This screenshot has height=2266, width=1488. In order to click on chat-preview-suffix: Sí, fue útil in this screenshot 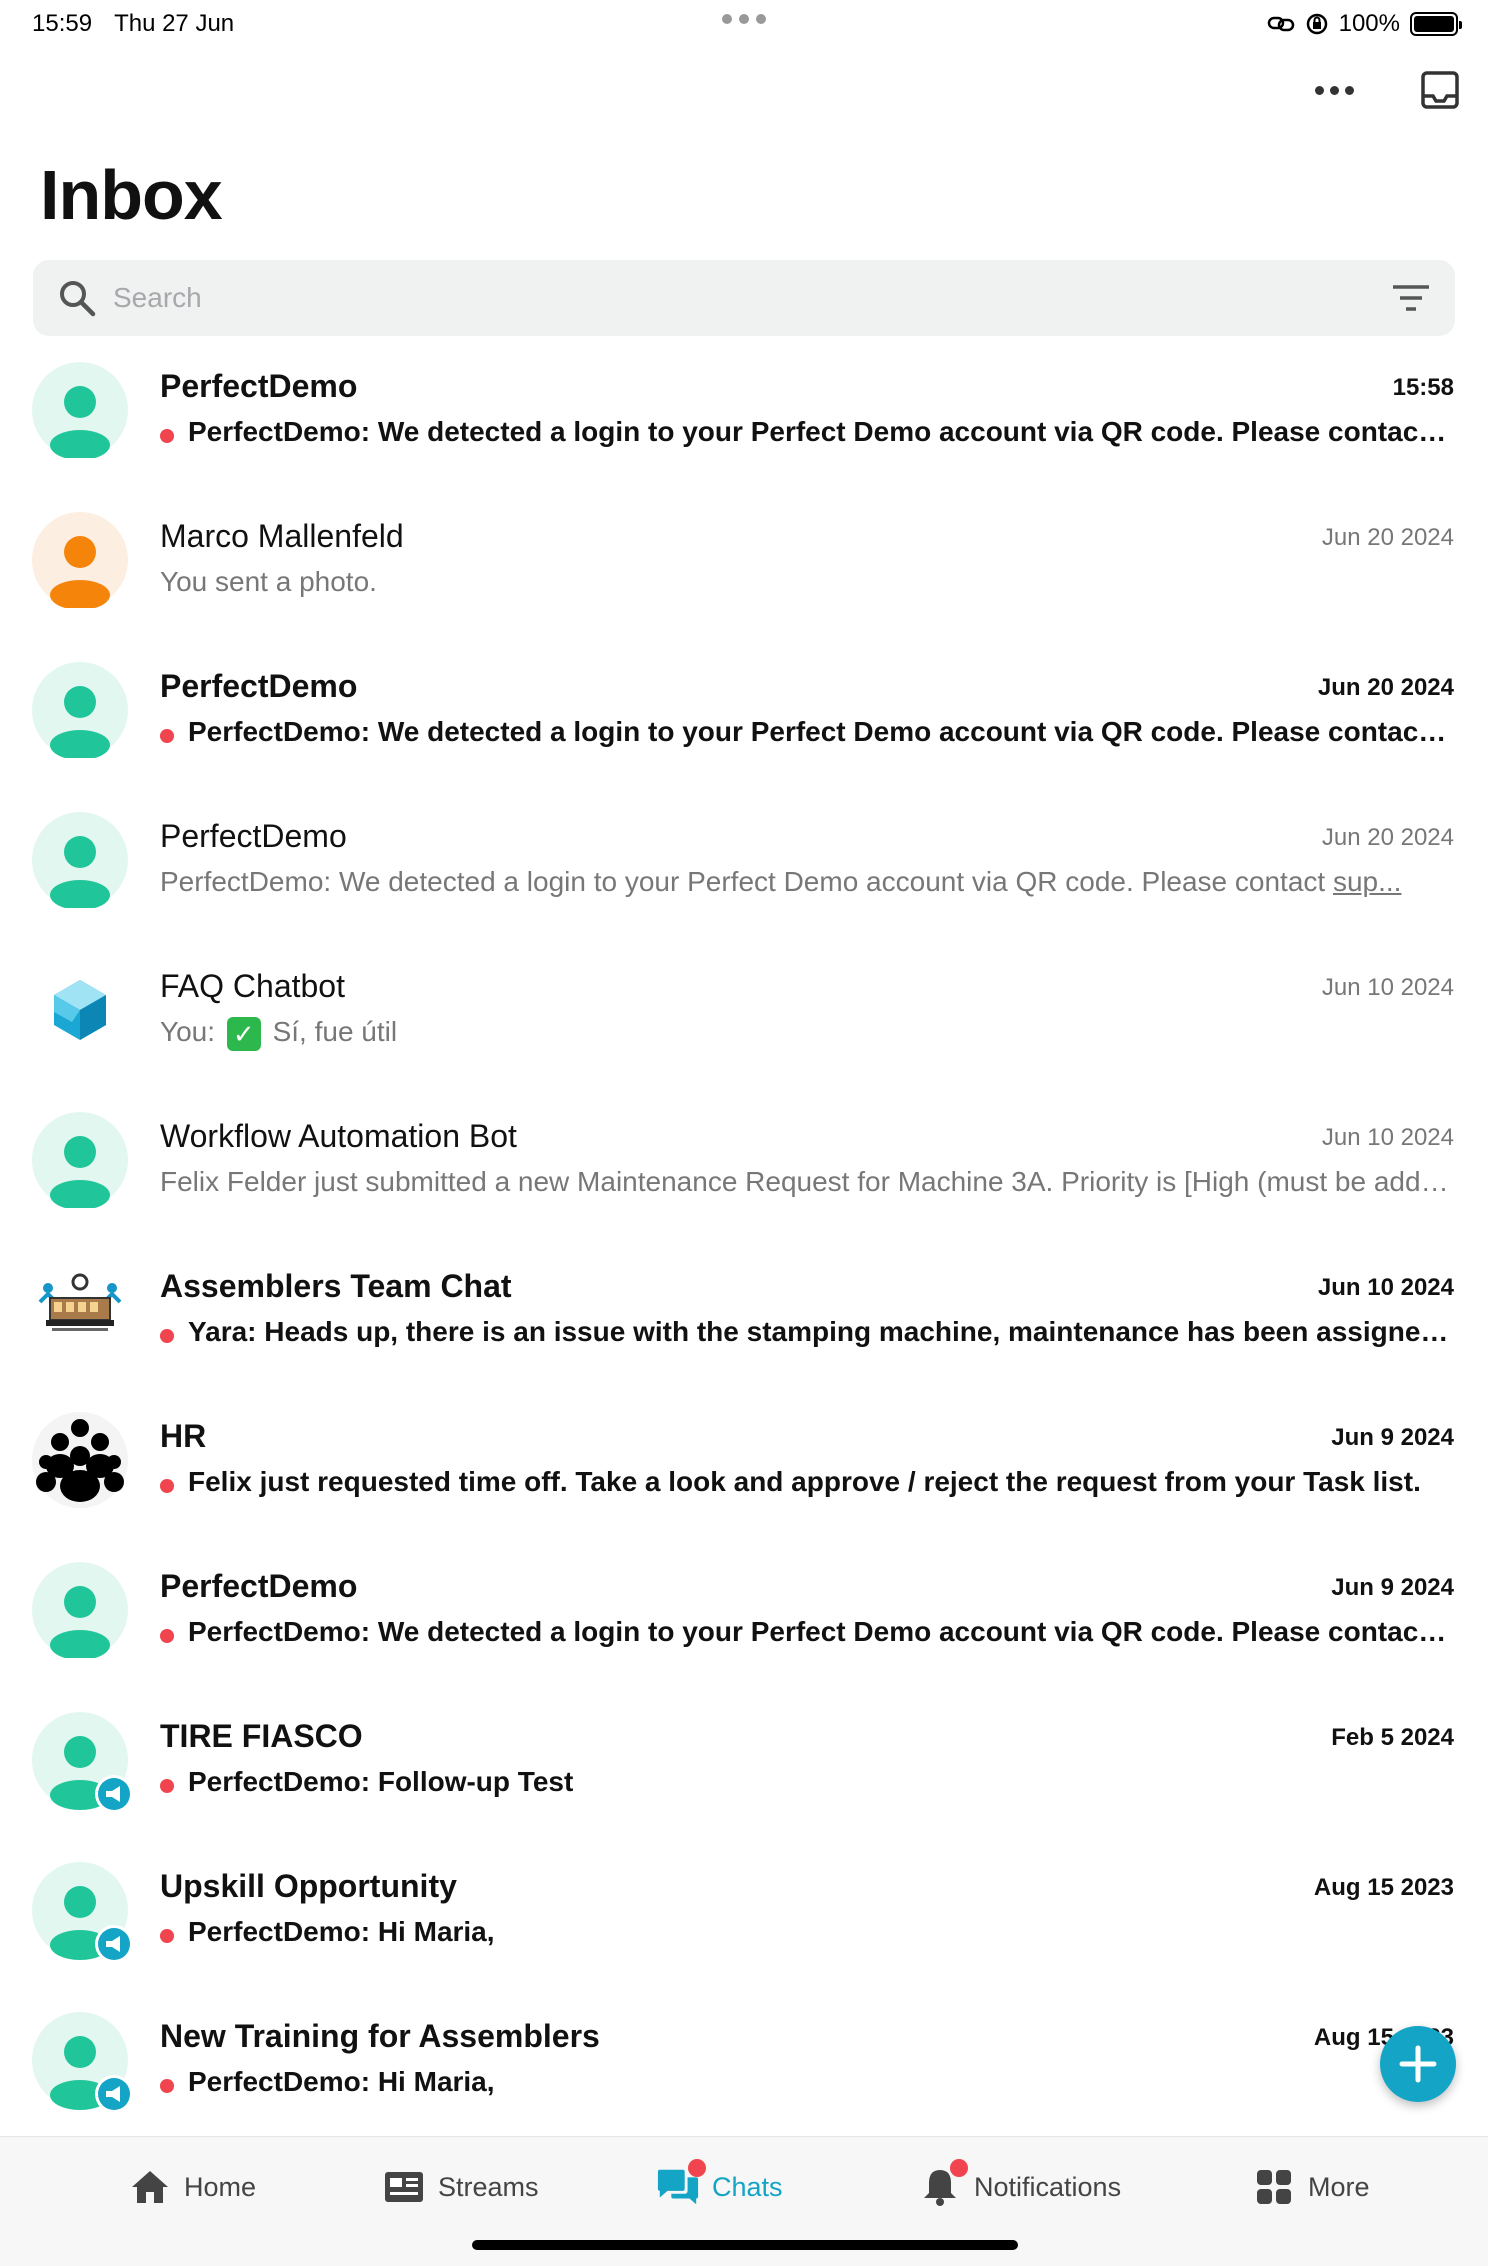, I will do `click(331, 1031)`.